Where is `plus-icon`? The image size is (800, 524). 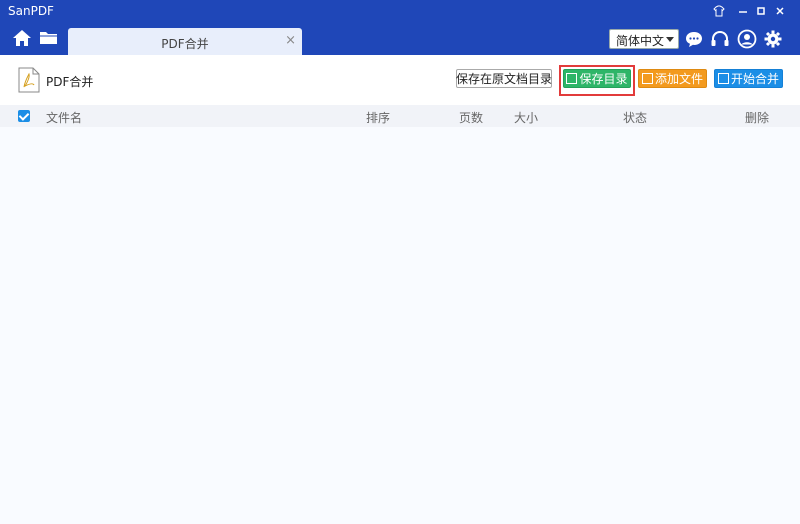 plus-icon is located at coordinates (647, 78).